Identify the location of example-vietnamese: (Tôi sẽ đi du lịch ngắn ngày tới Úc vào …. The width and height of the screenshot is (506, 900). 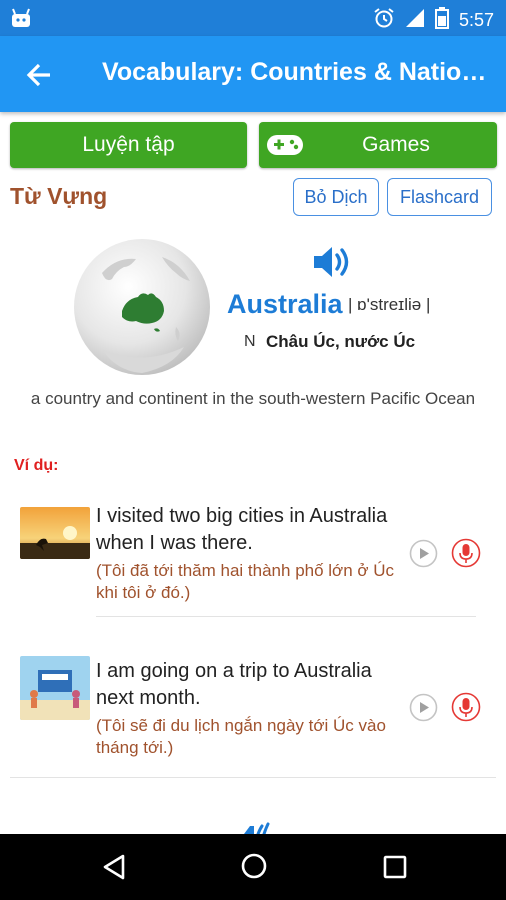
(241, 736).